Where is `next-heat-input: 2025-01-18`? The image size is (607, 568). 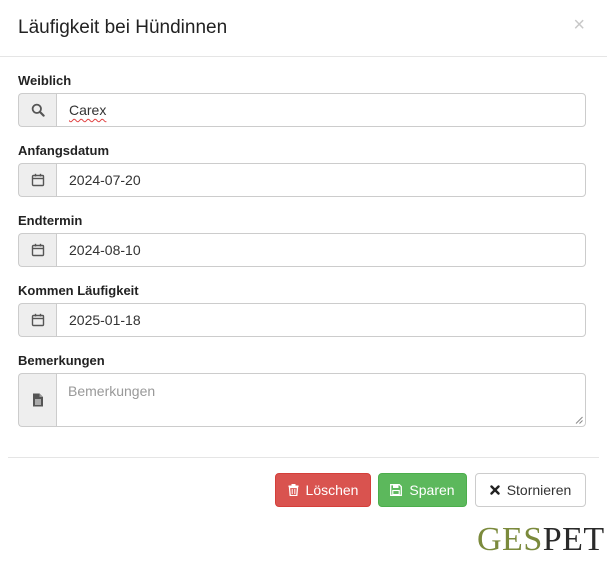
next-heat-input: 2025-01-18 is located at coordinates (321, 320).